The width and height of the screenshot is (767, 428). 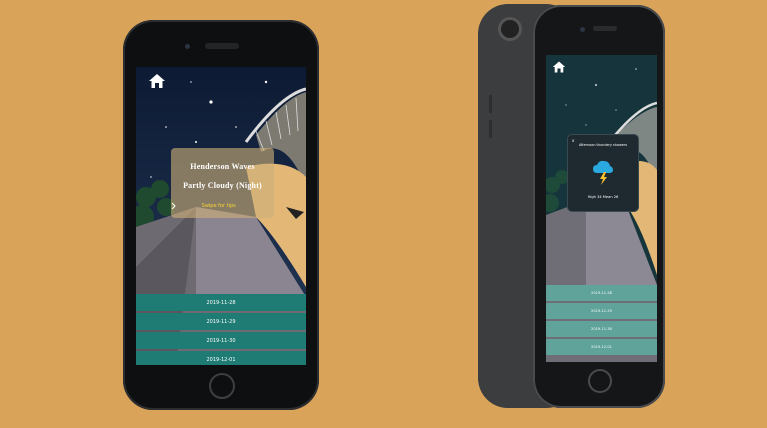 I want to click on rear-camera, so click(x=510, y=29).